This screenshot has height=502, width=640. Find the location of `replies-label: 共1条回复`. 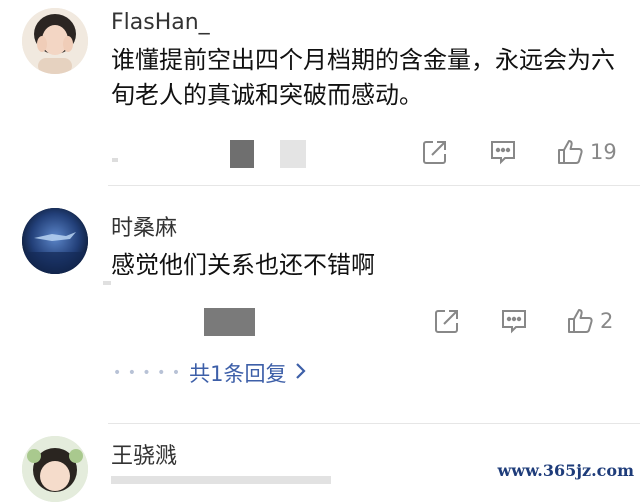

replies-label: 共1条回复 is located at coordinates (238, 374).